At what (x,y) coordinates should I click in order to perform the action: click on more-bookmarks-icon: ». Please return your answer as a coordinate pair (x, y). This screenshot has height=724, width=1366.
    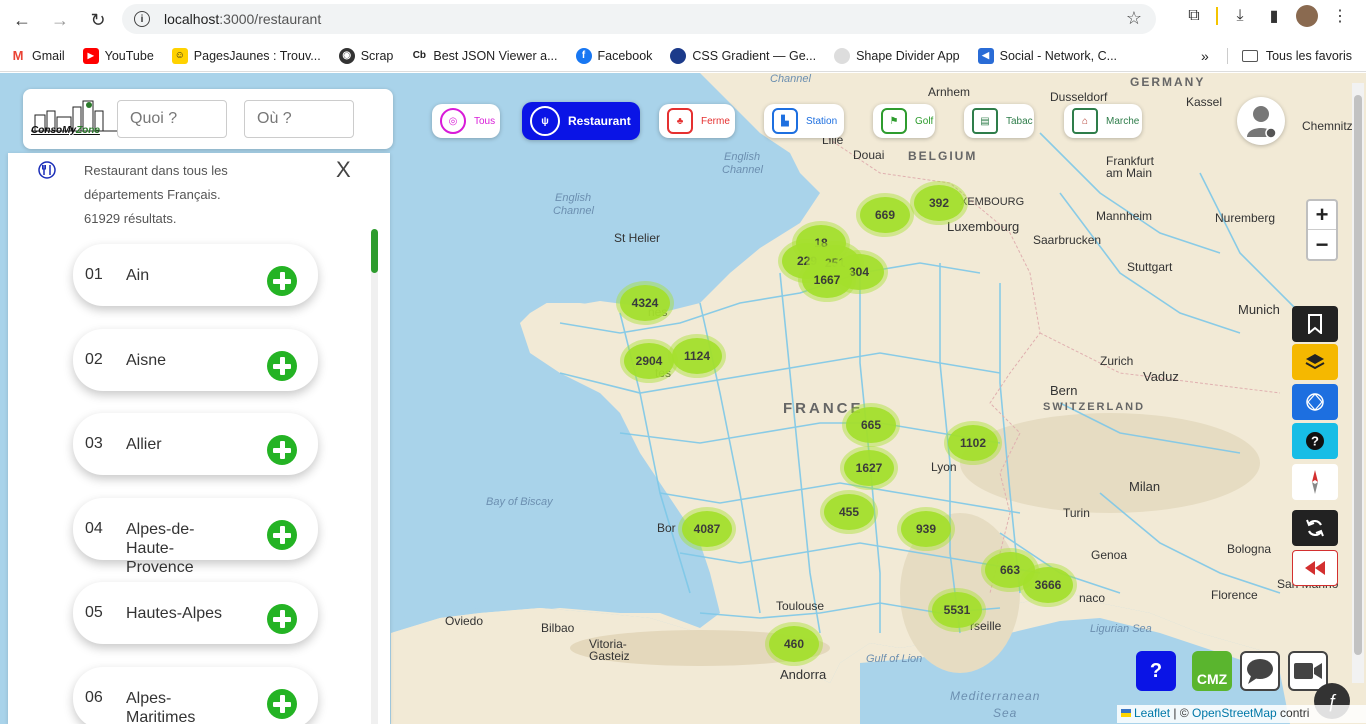
    Looking at the image, I should click on (1205, 56).